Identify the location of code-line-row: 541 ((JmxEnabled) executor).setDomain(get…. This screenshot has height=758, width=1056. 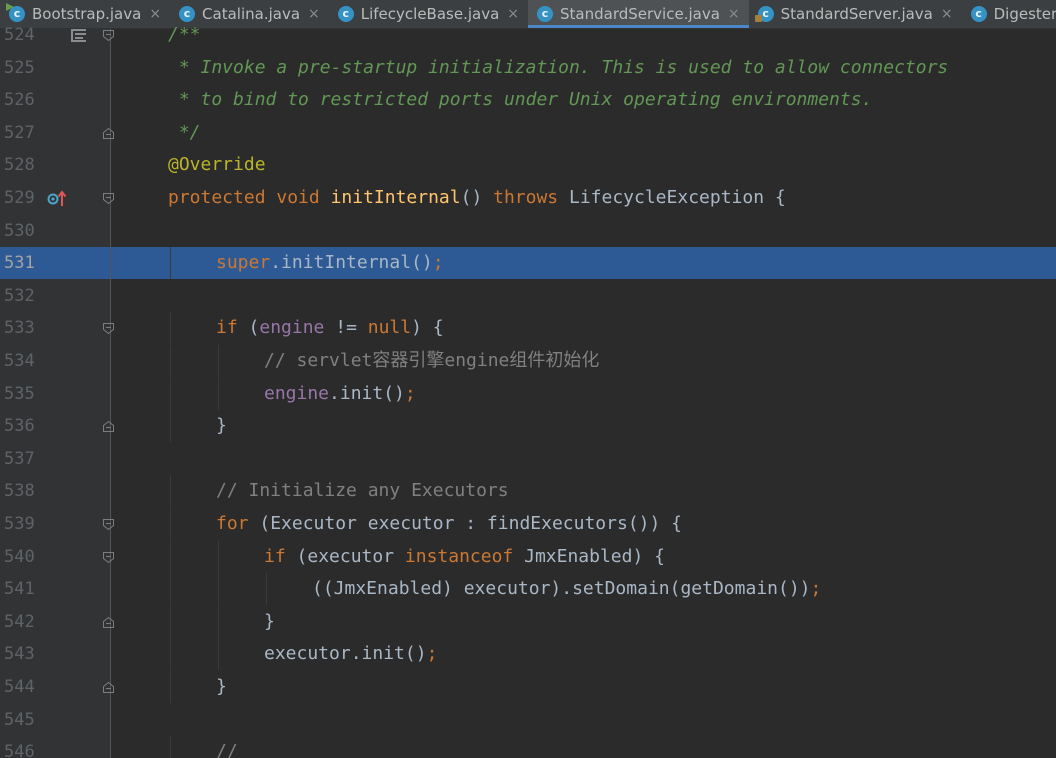
(528, 589).